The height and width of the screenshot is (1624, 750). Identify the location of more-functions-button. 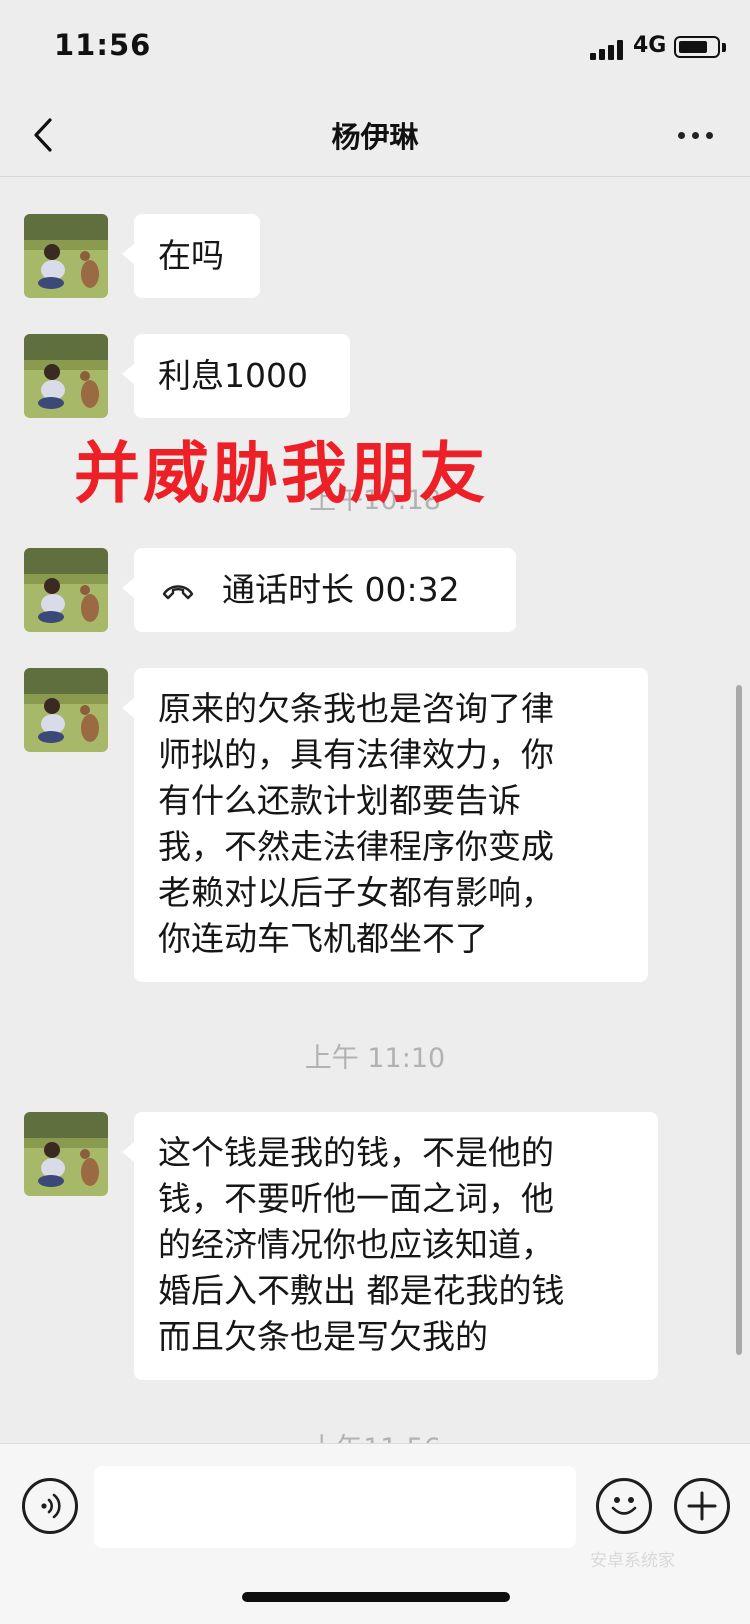
(702, 1506).